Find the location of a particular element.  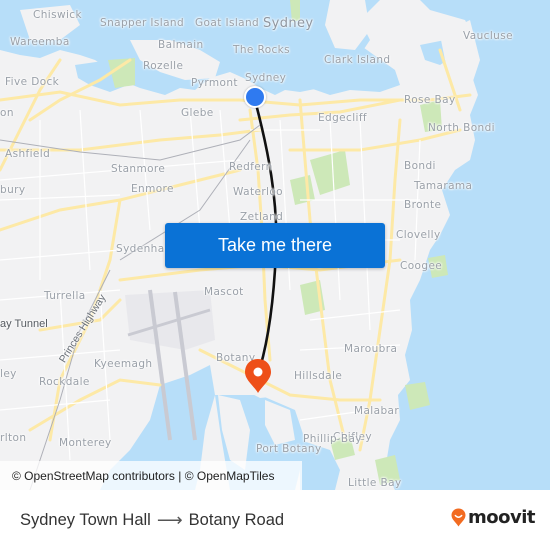

place-label: on is located at coordinates (7, 113).